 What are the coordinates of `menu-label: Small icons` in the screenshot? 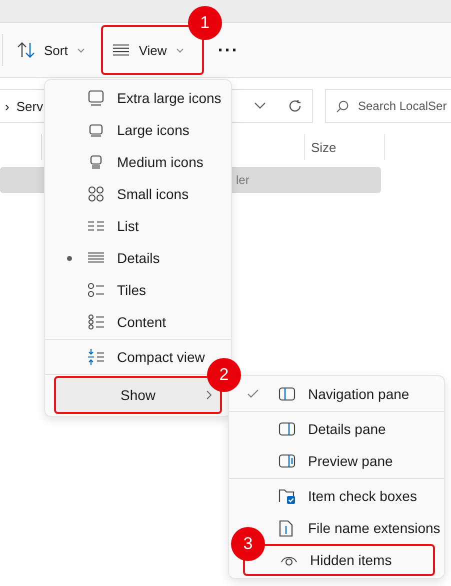 It's located at (153, 194).